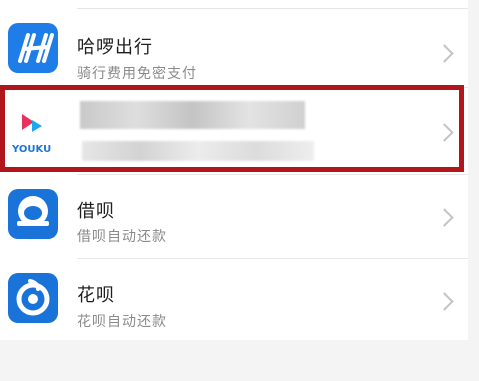  I want to click on huabei-icon, so click(33, 298).